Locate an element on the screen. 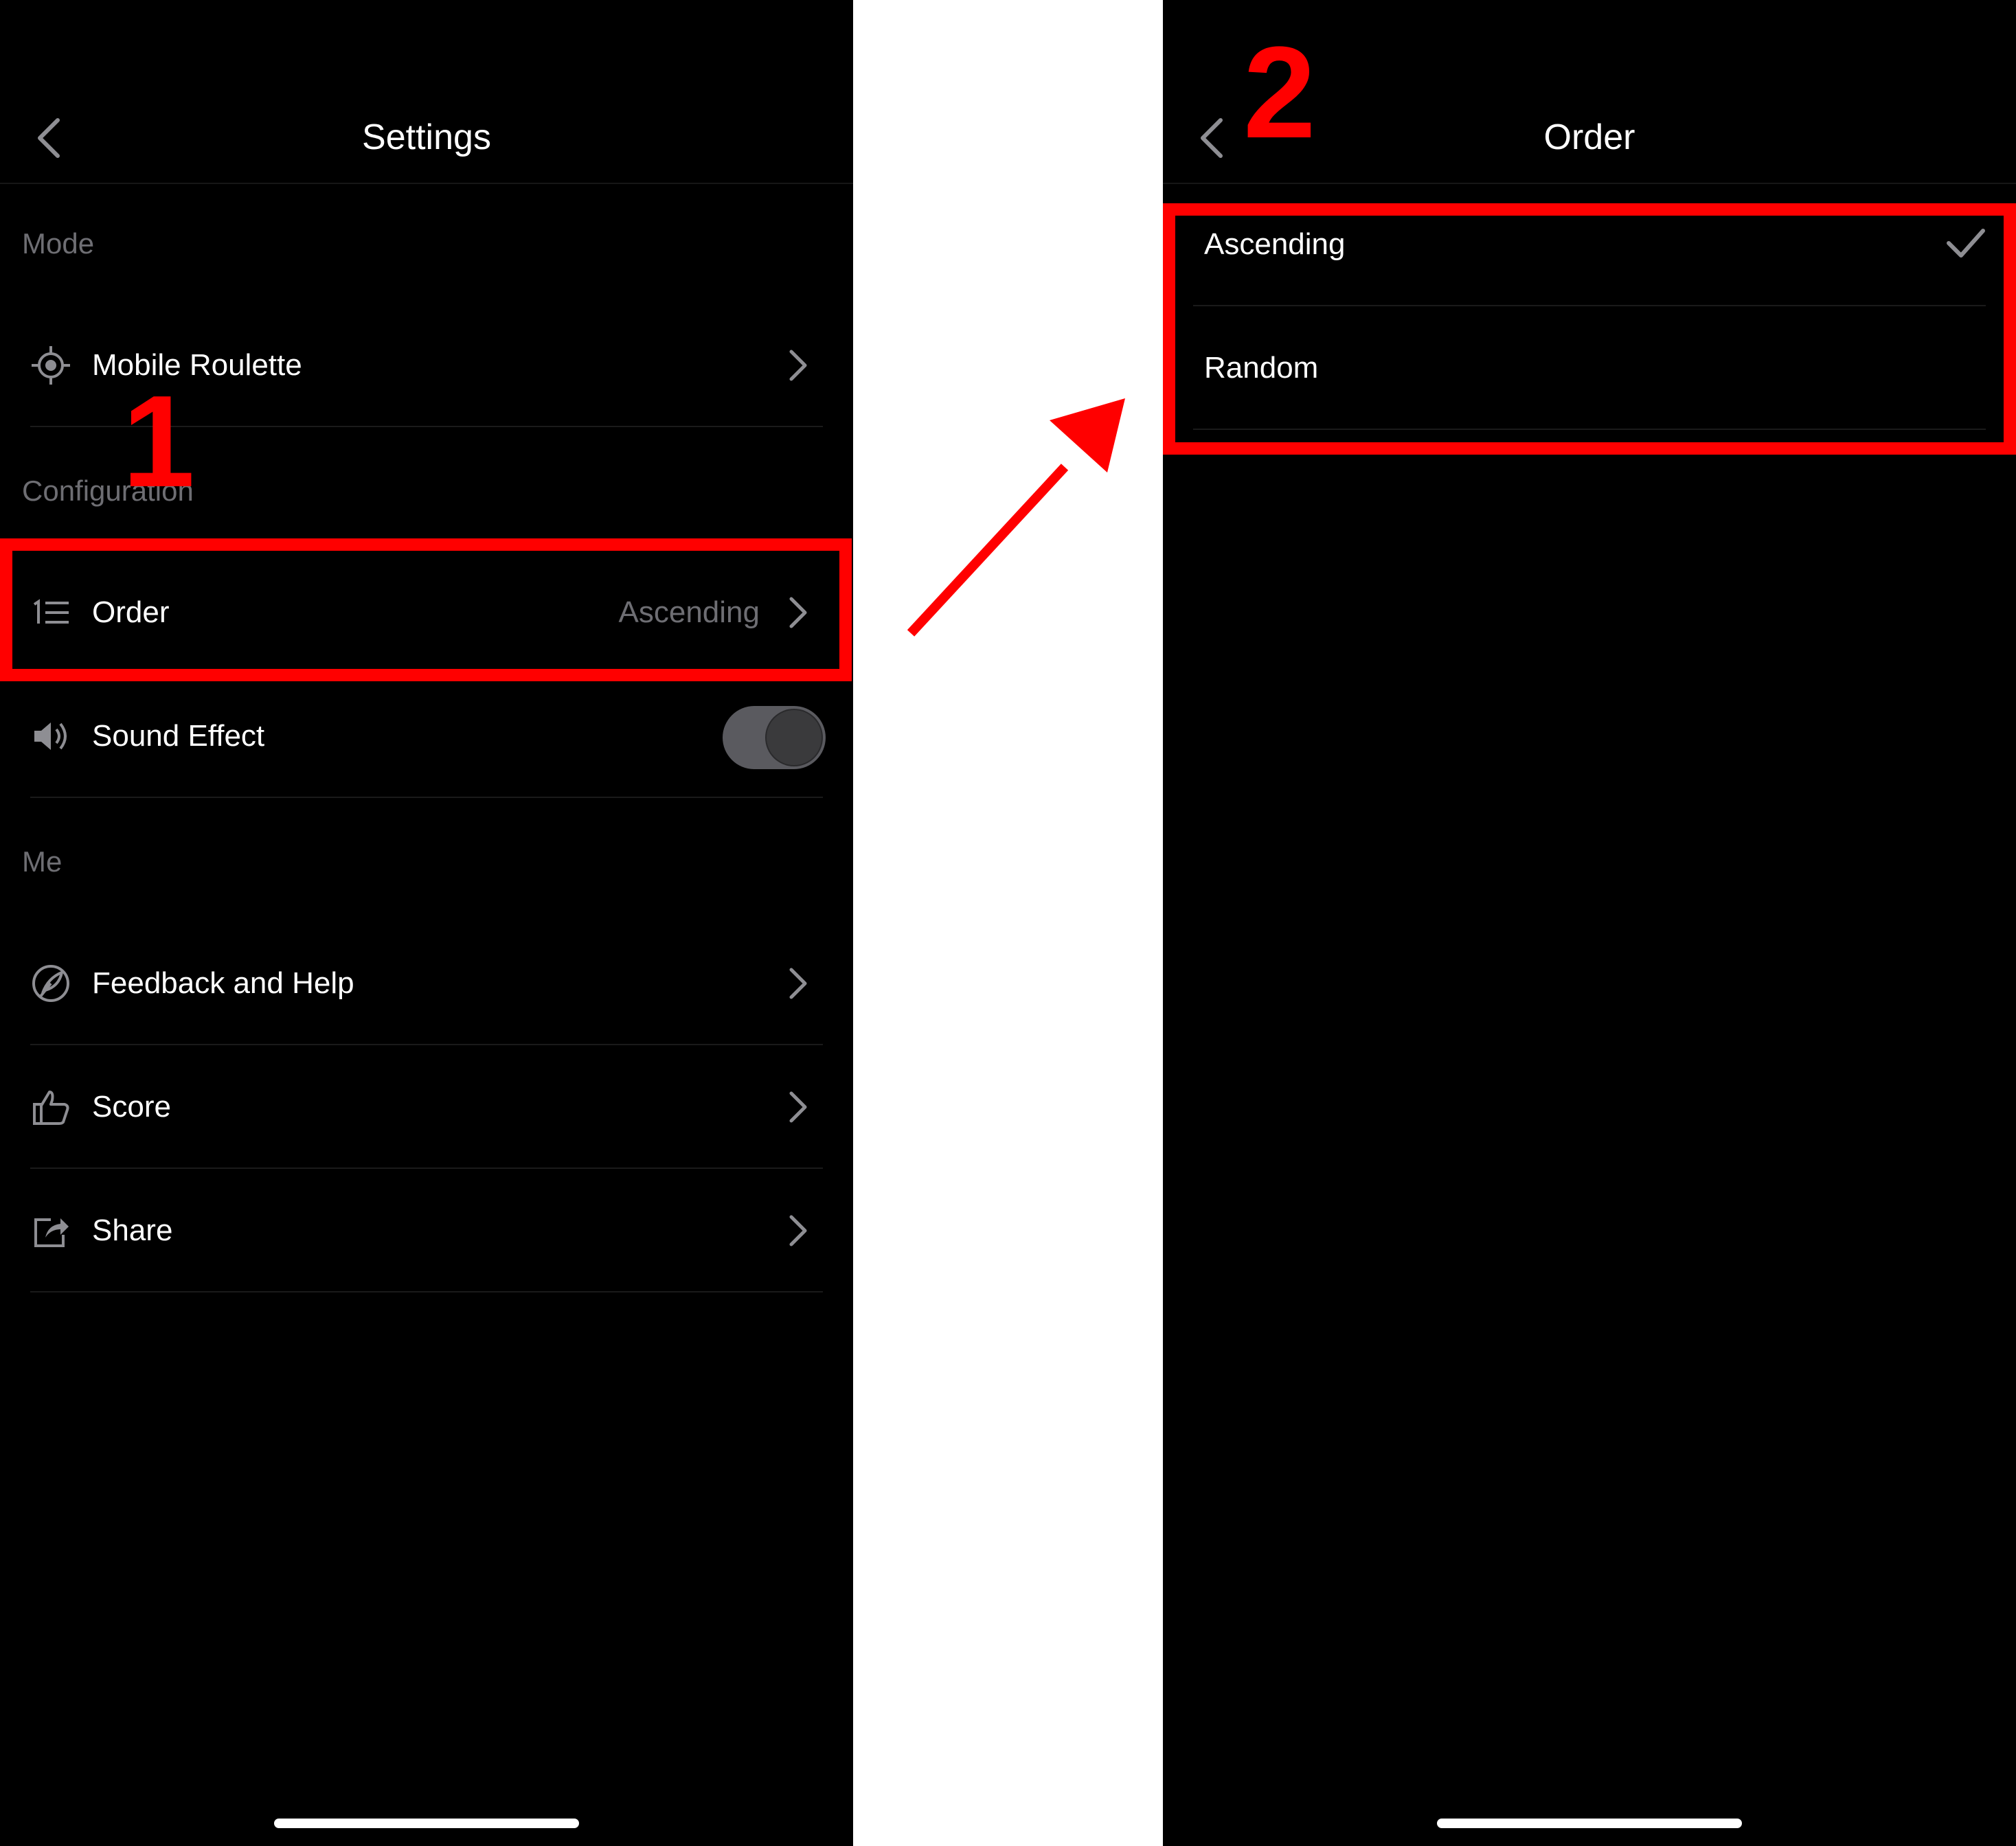 The image size is (2016, 1846). row-label: Share is located at coordinates (132, 1230).